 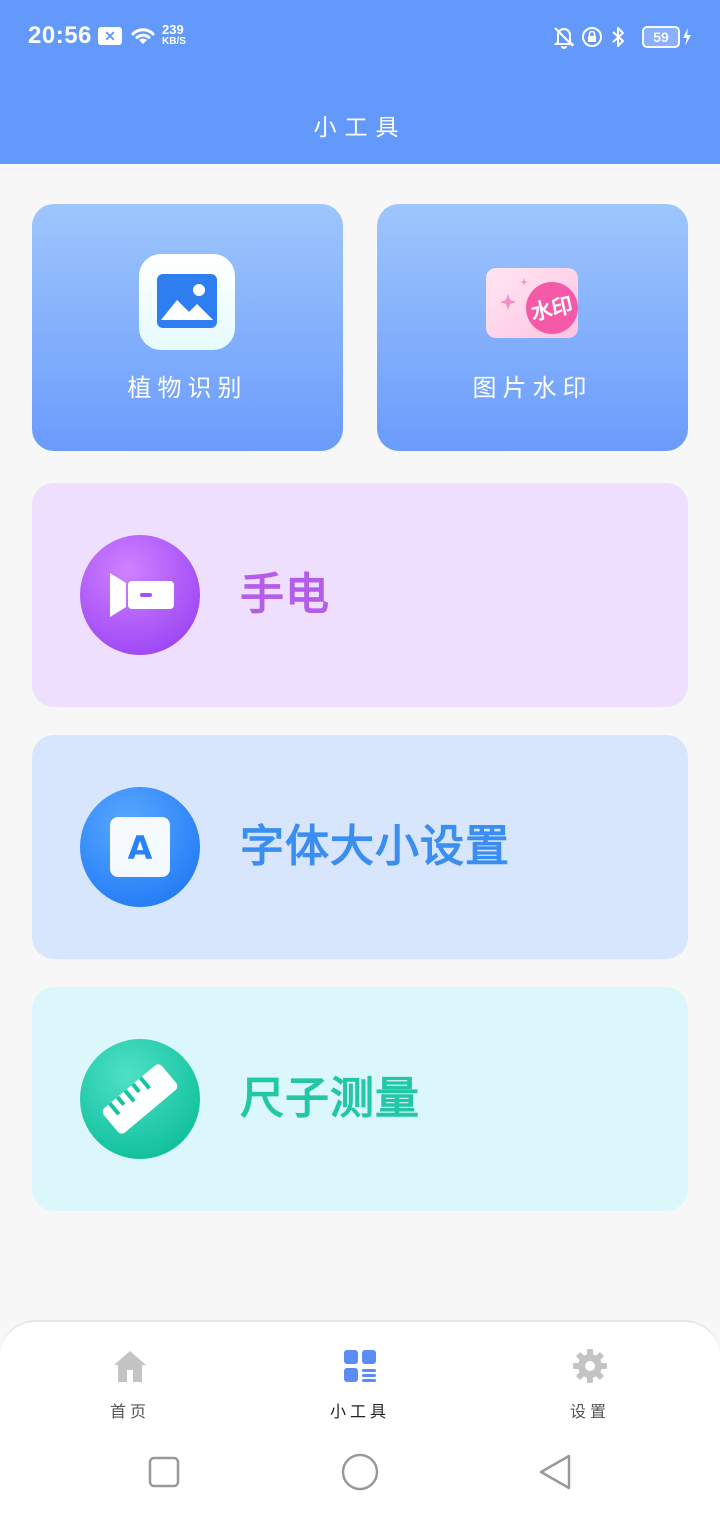 I want to click on rotation-lock-icon, so click(x=592, y=37).